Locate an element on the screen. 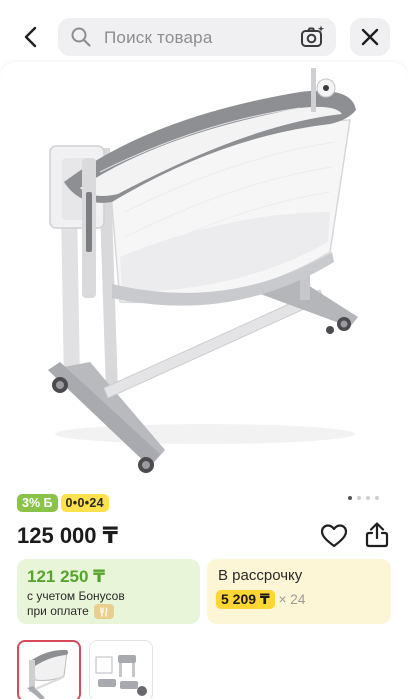  payment-method-icon is located at coordinates (103, 611).